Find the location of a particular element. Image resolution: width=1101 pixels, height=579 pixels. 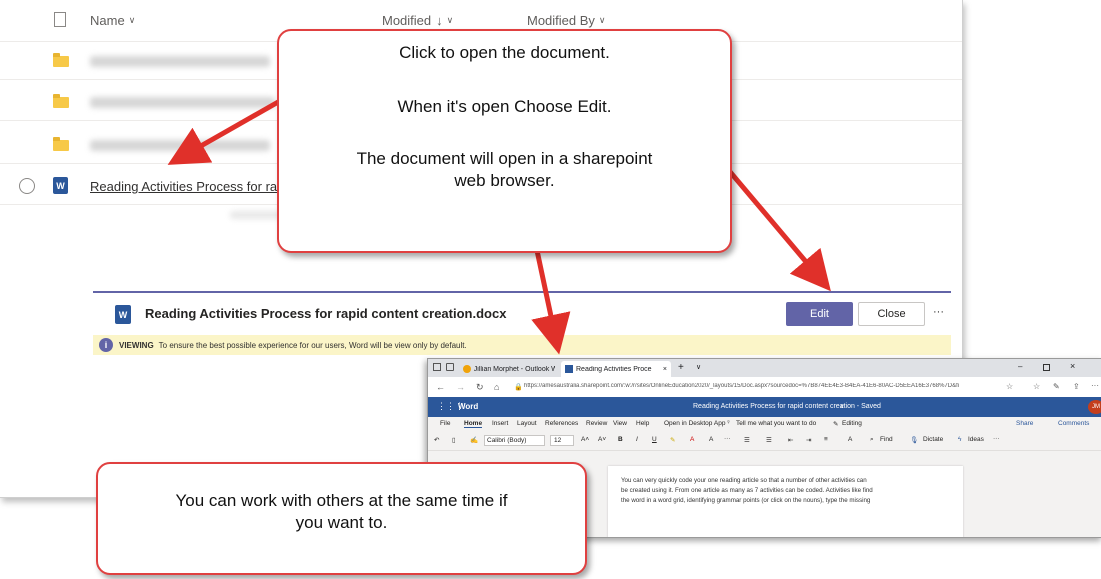

highlight-icon: ✎ is located at coordinates (672, 440).